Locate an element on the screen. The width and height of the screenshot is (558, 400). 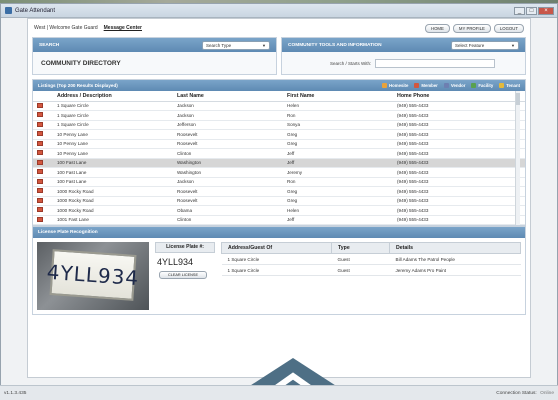
search-input is located at coordinates (435, 63).